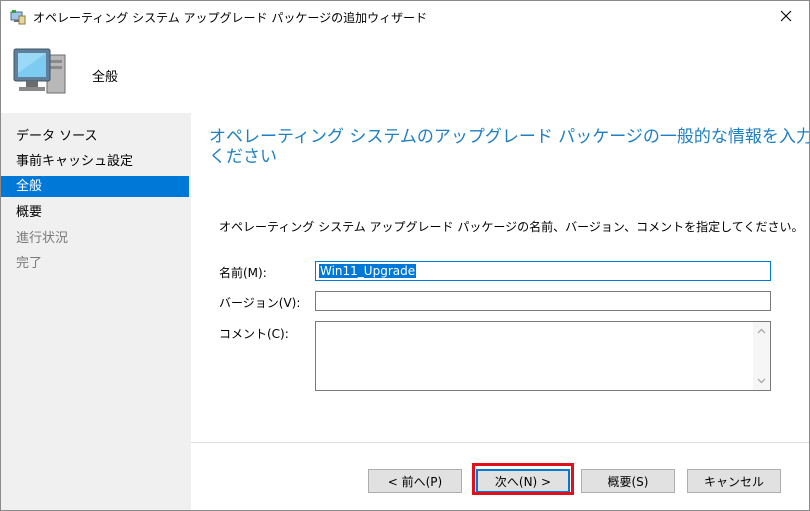  I want to click on scroll-up-icon, so click(761, 331).